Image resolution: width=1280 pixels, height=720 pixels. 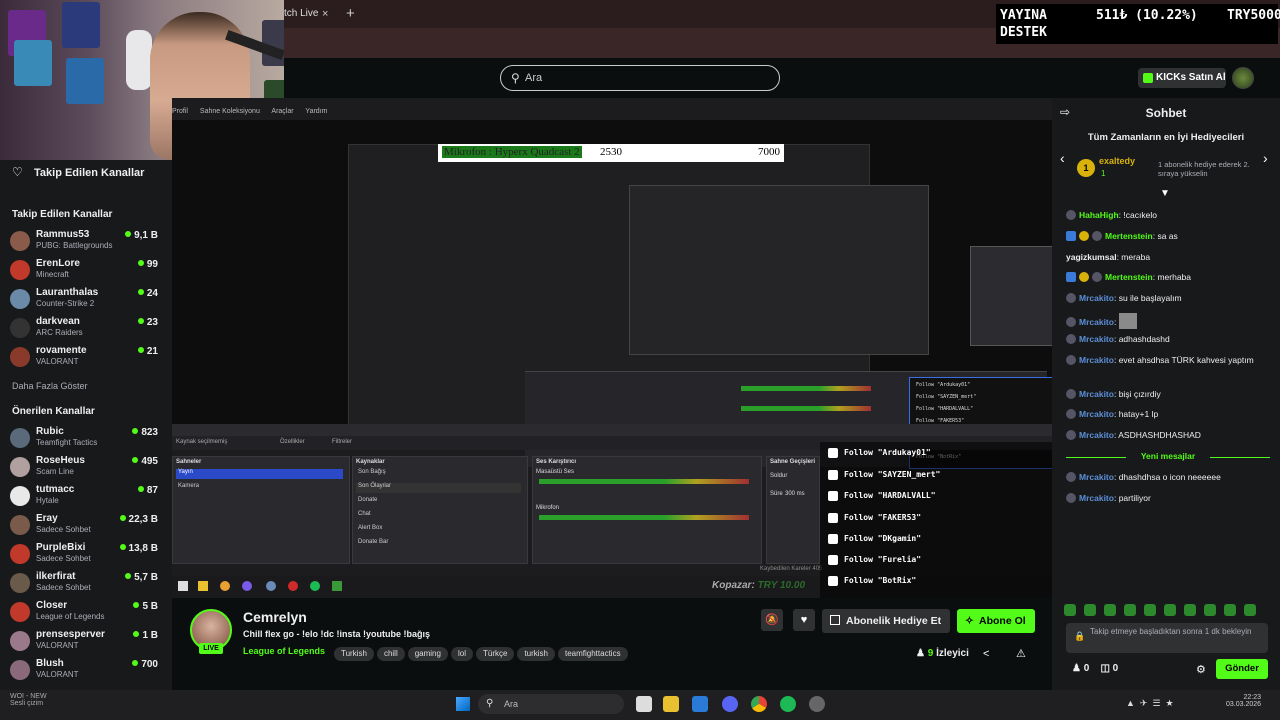 I want to click on folder-icon, so click(x=671, y=704).